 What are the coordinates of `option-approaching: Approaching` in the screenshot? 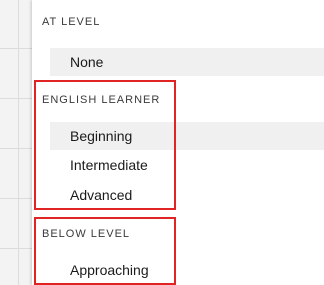 It's located at (109, 270).